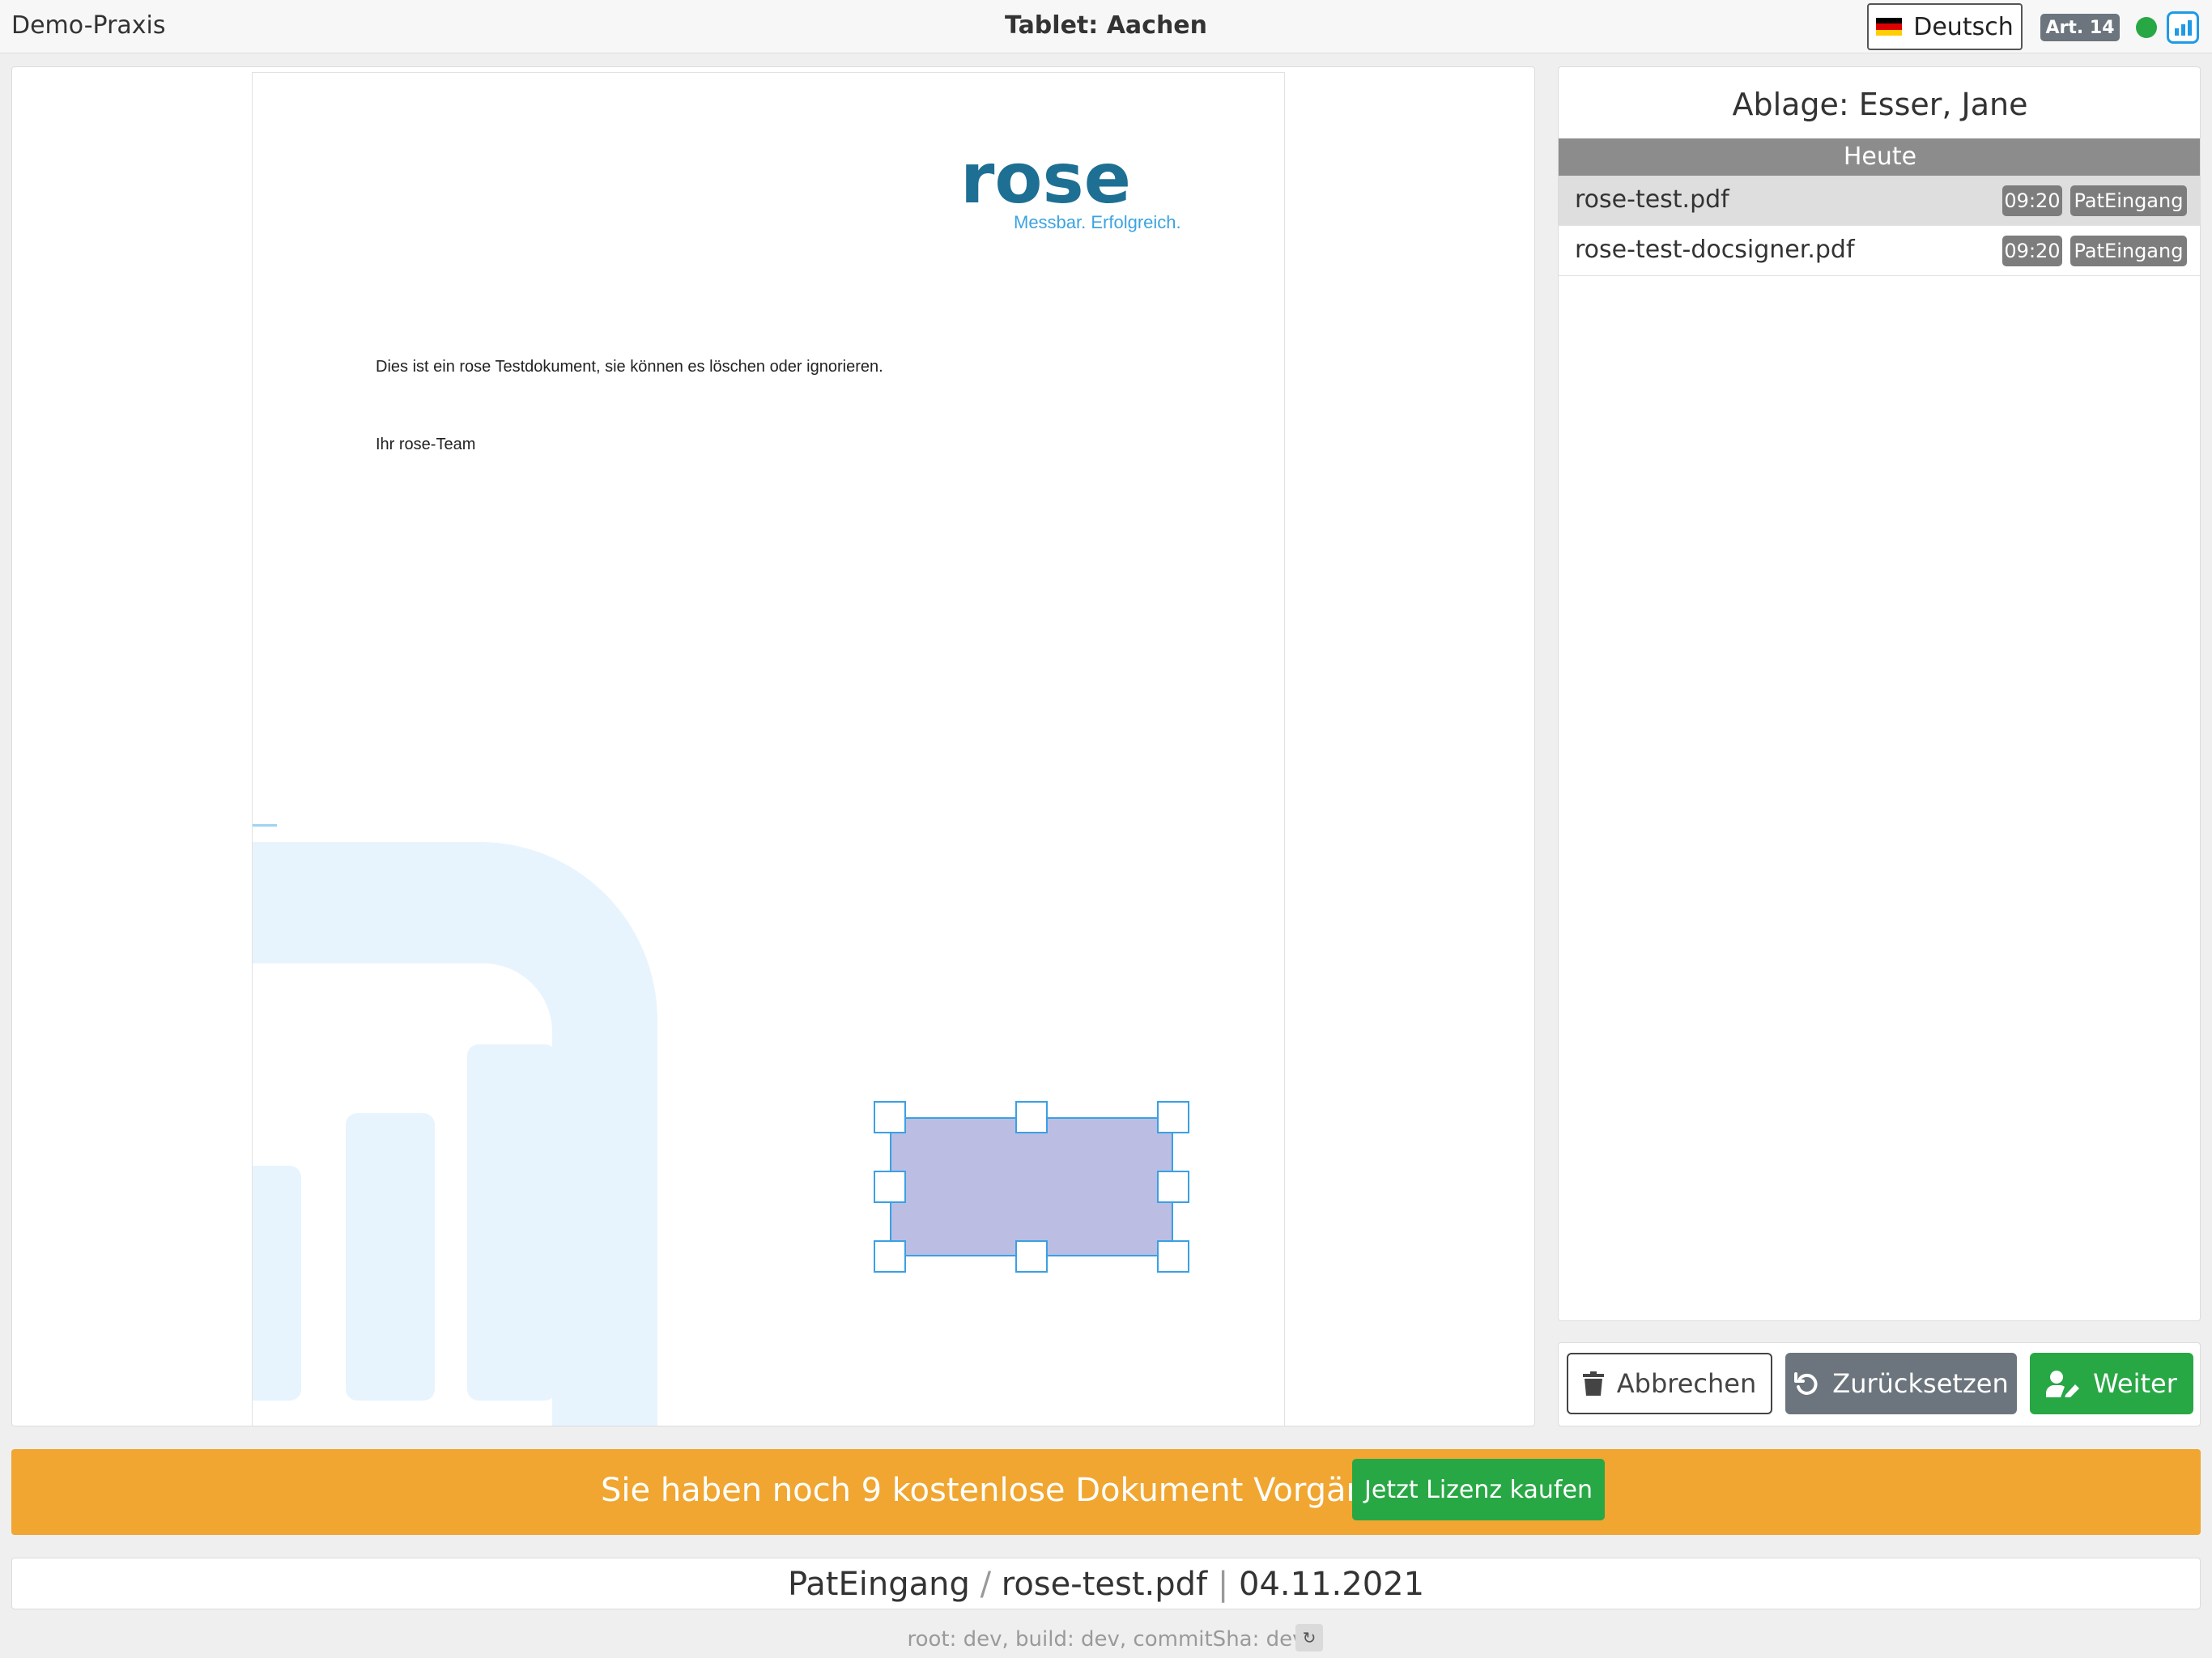  I want to click on resize-handle-top-right, so click(1173, 1117).